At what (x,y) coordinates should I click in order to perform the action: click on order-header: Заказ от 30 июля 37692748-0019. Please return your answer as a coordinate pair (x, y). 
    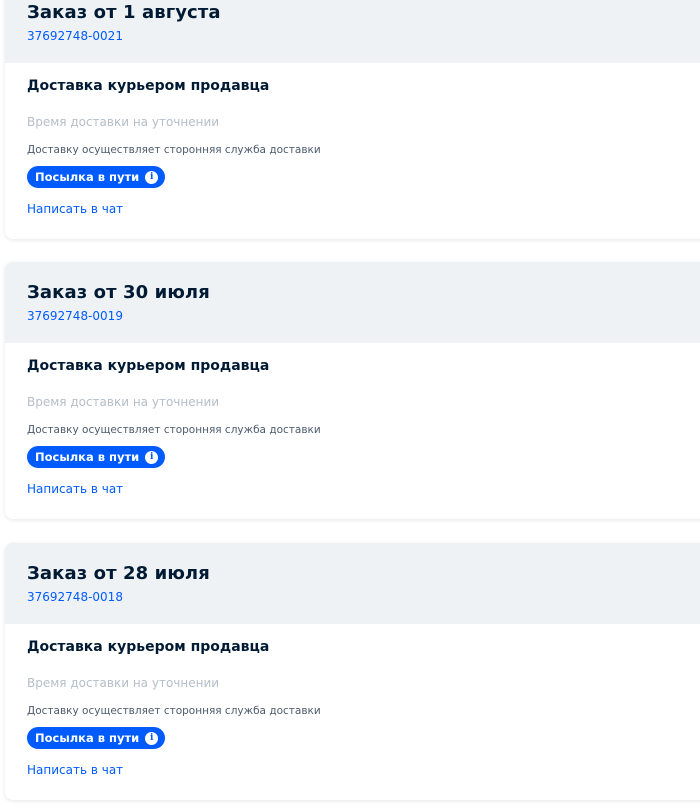
    Looking at the image, I should click on (352, 302).